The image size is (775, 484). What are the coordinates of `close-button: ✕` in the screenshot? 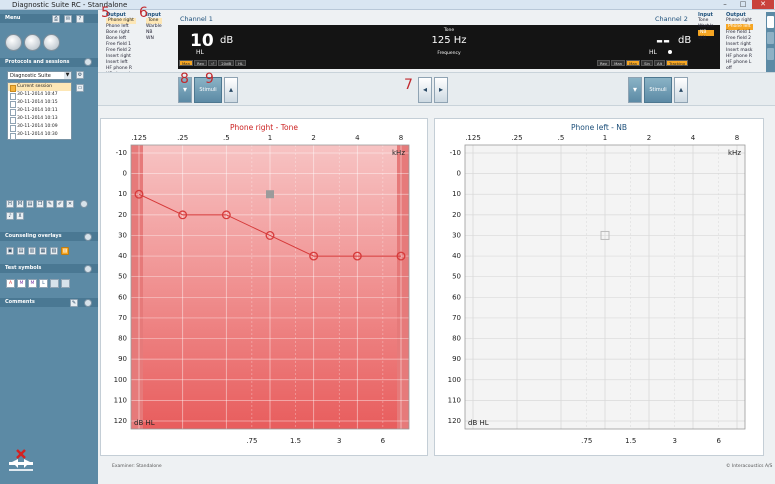 It's located at (763, 4).